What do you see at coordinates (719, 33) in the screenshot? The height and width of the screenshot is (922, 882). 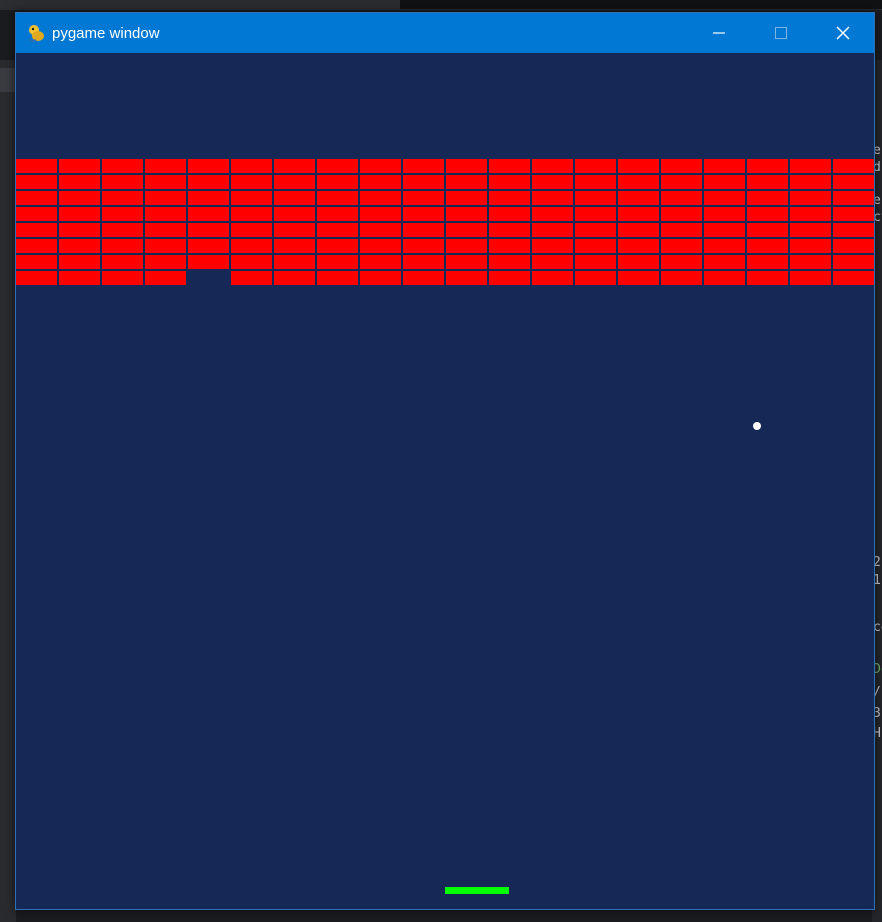 I see `minimize-button` at bounding box center [719, 33].